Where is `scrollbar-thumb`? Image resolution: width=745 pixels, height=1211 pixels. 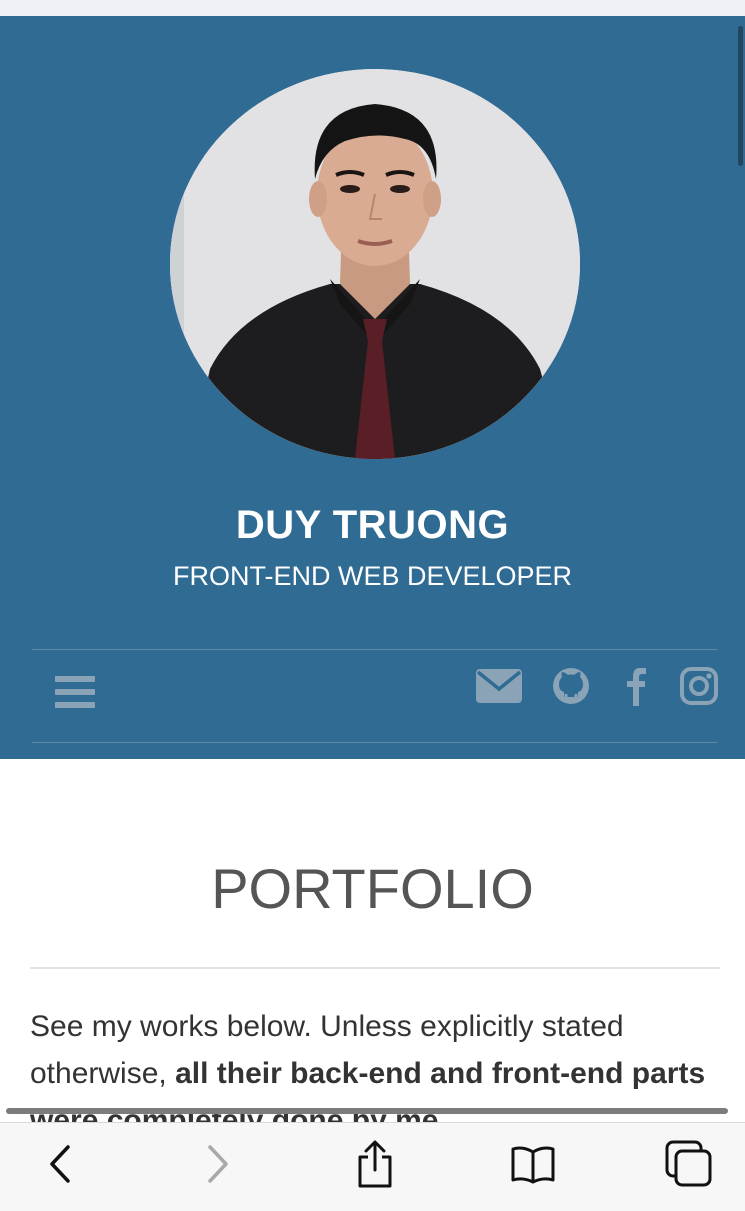 scrollbar-thumb is located at coordinates (740, 96).